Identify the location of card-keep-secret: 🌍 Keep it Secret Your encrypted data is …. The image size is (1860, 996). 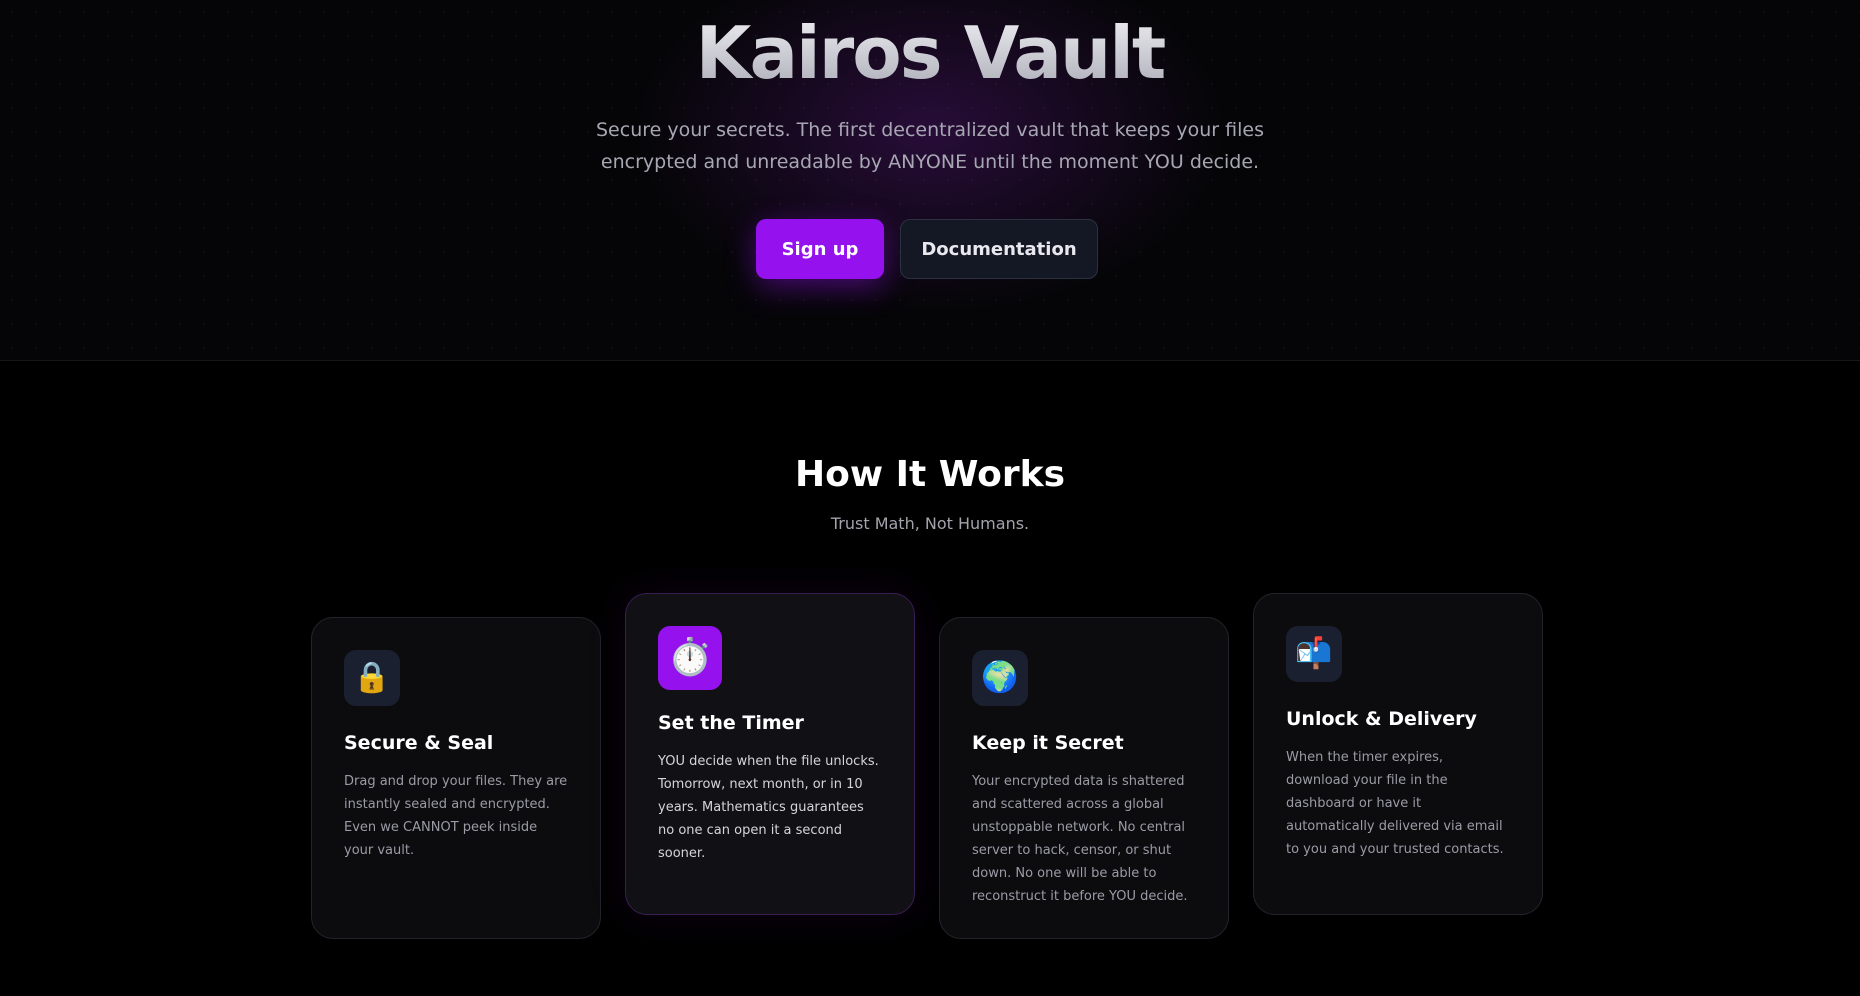
(1084, 778).